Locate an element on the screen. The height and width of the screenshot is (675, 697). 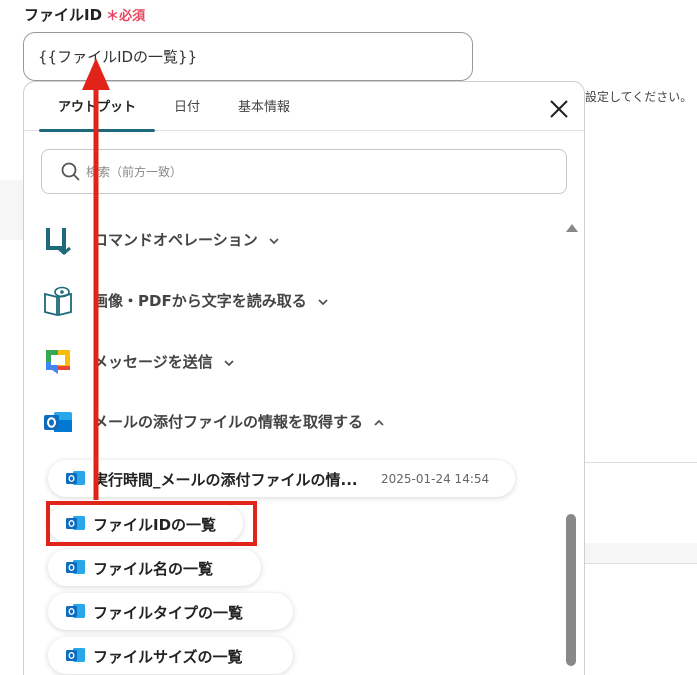
tab-basic-info: 基本情報 is located at coordinates (264, 106).